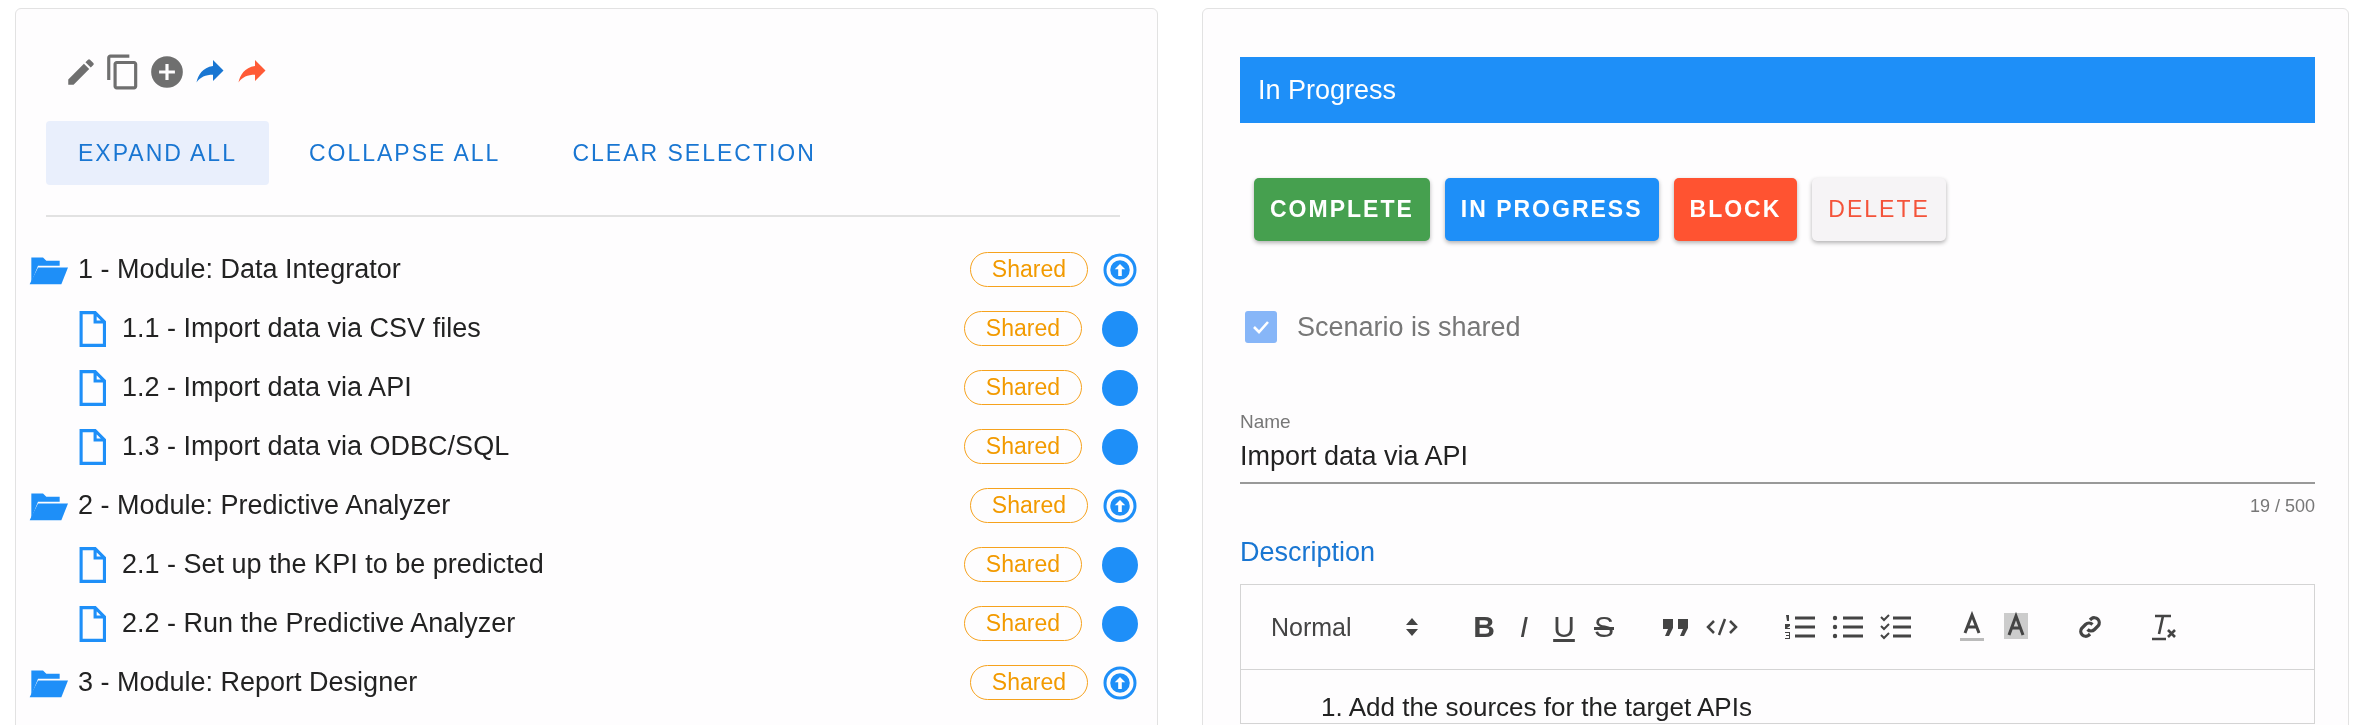 Image resolution: width=2364 pixels, height=725 pixels. What do you see at coordinates (1800, 627) in the screenshot?
I see `numbered-list-icon` at bounding box center [1800, 627].